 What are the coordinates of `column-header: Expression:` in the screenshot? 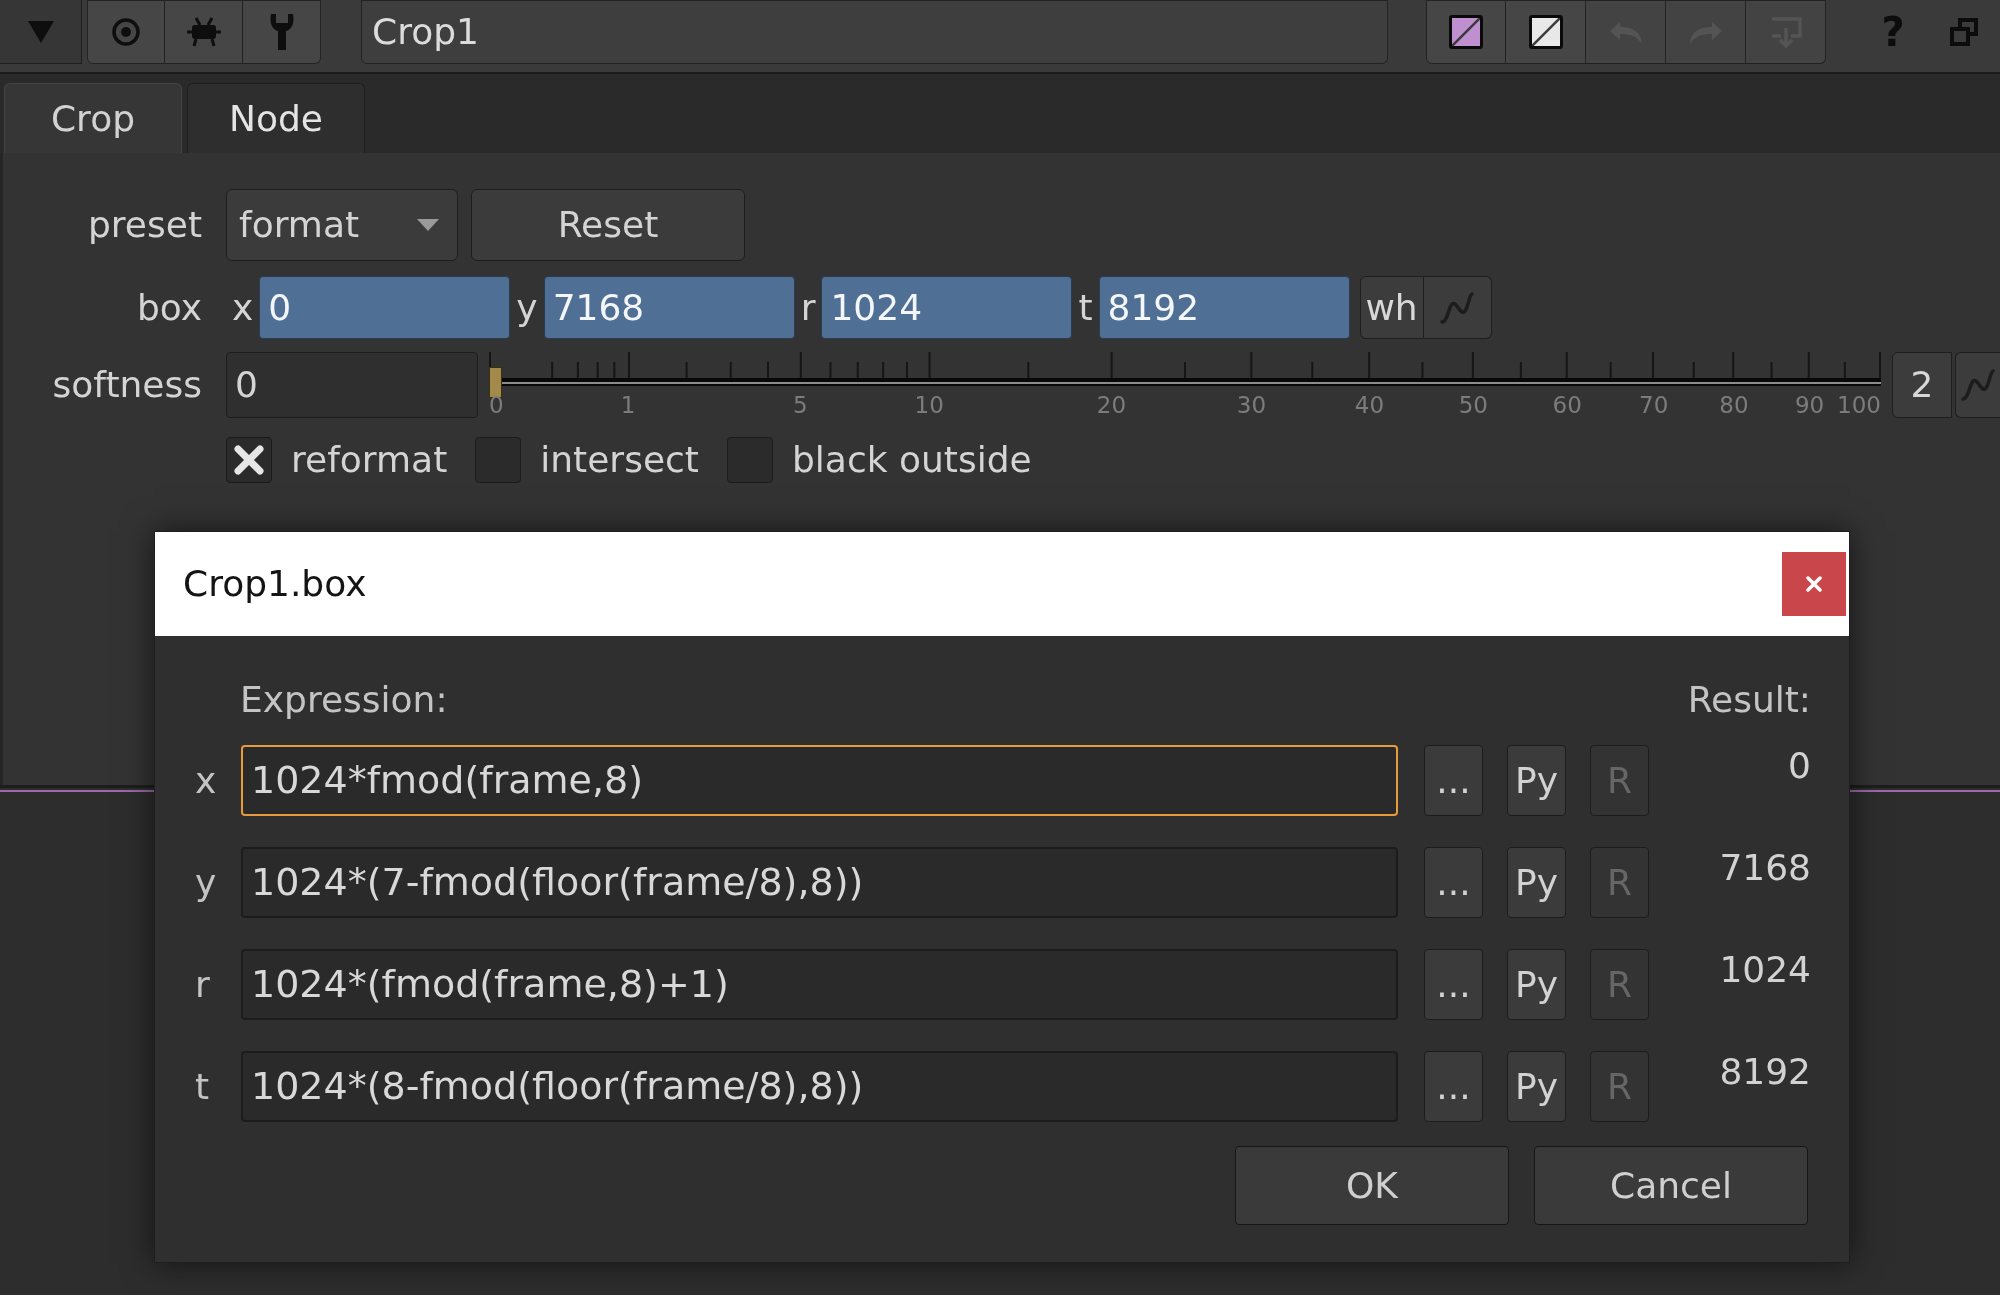 It's located at (344, 700).